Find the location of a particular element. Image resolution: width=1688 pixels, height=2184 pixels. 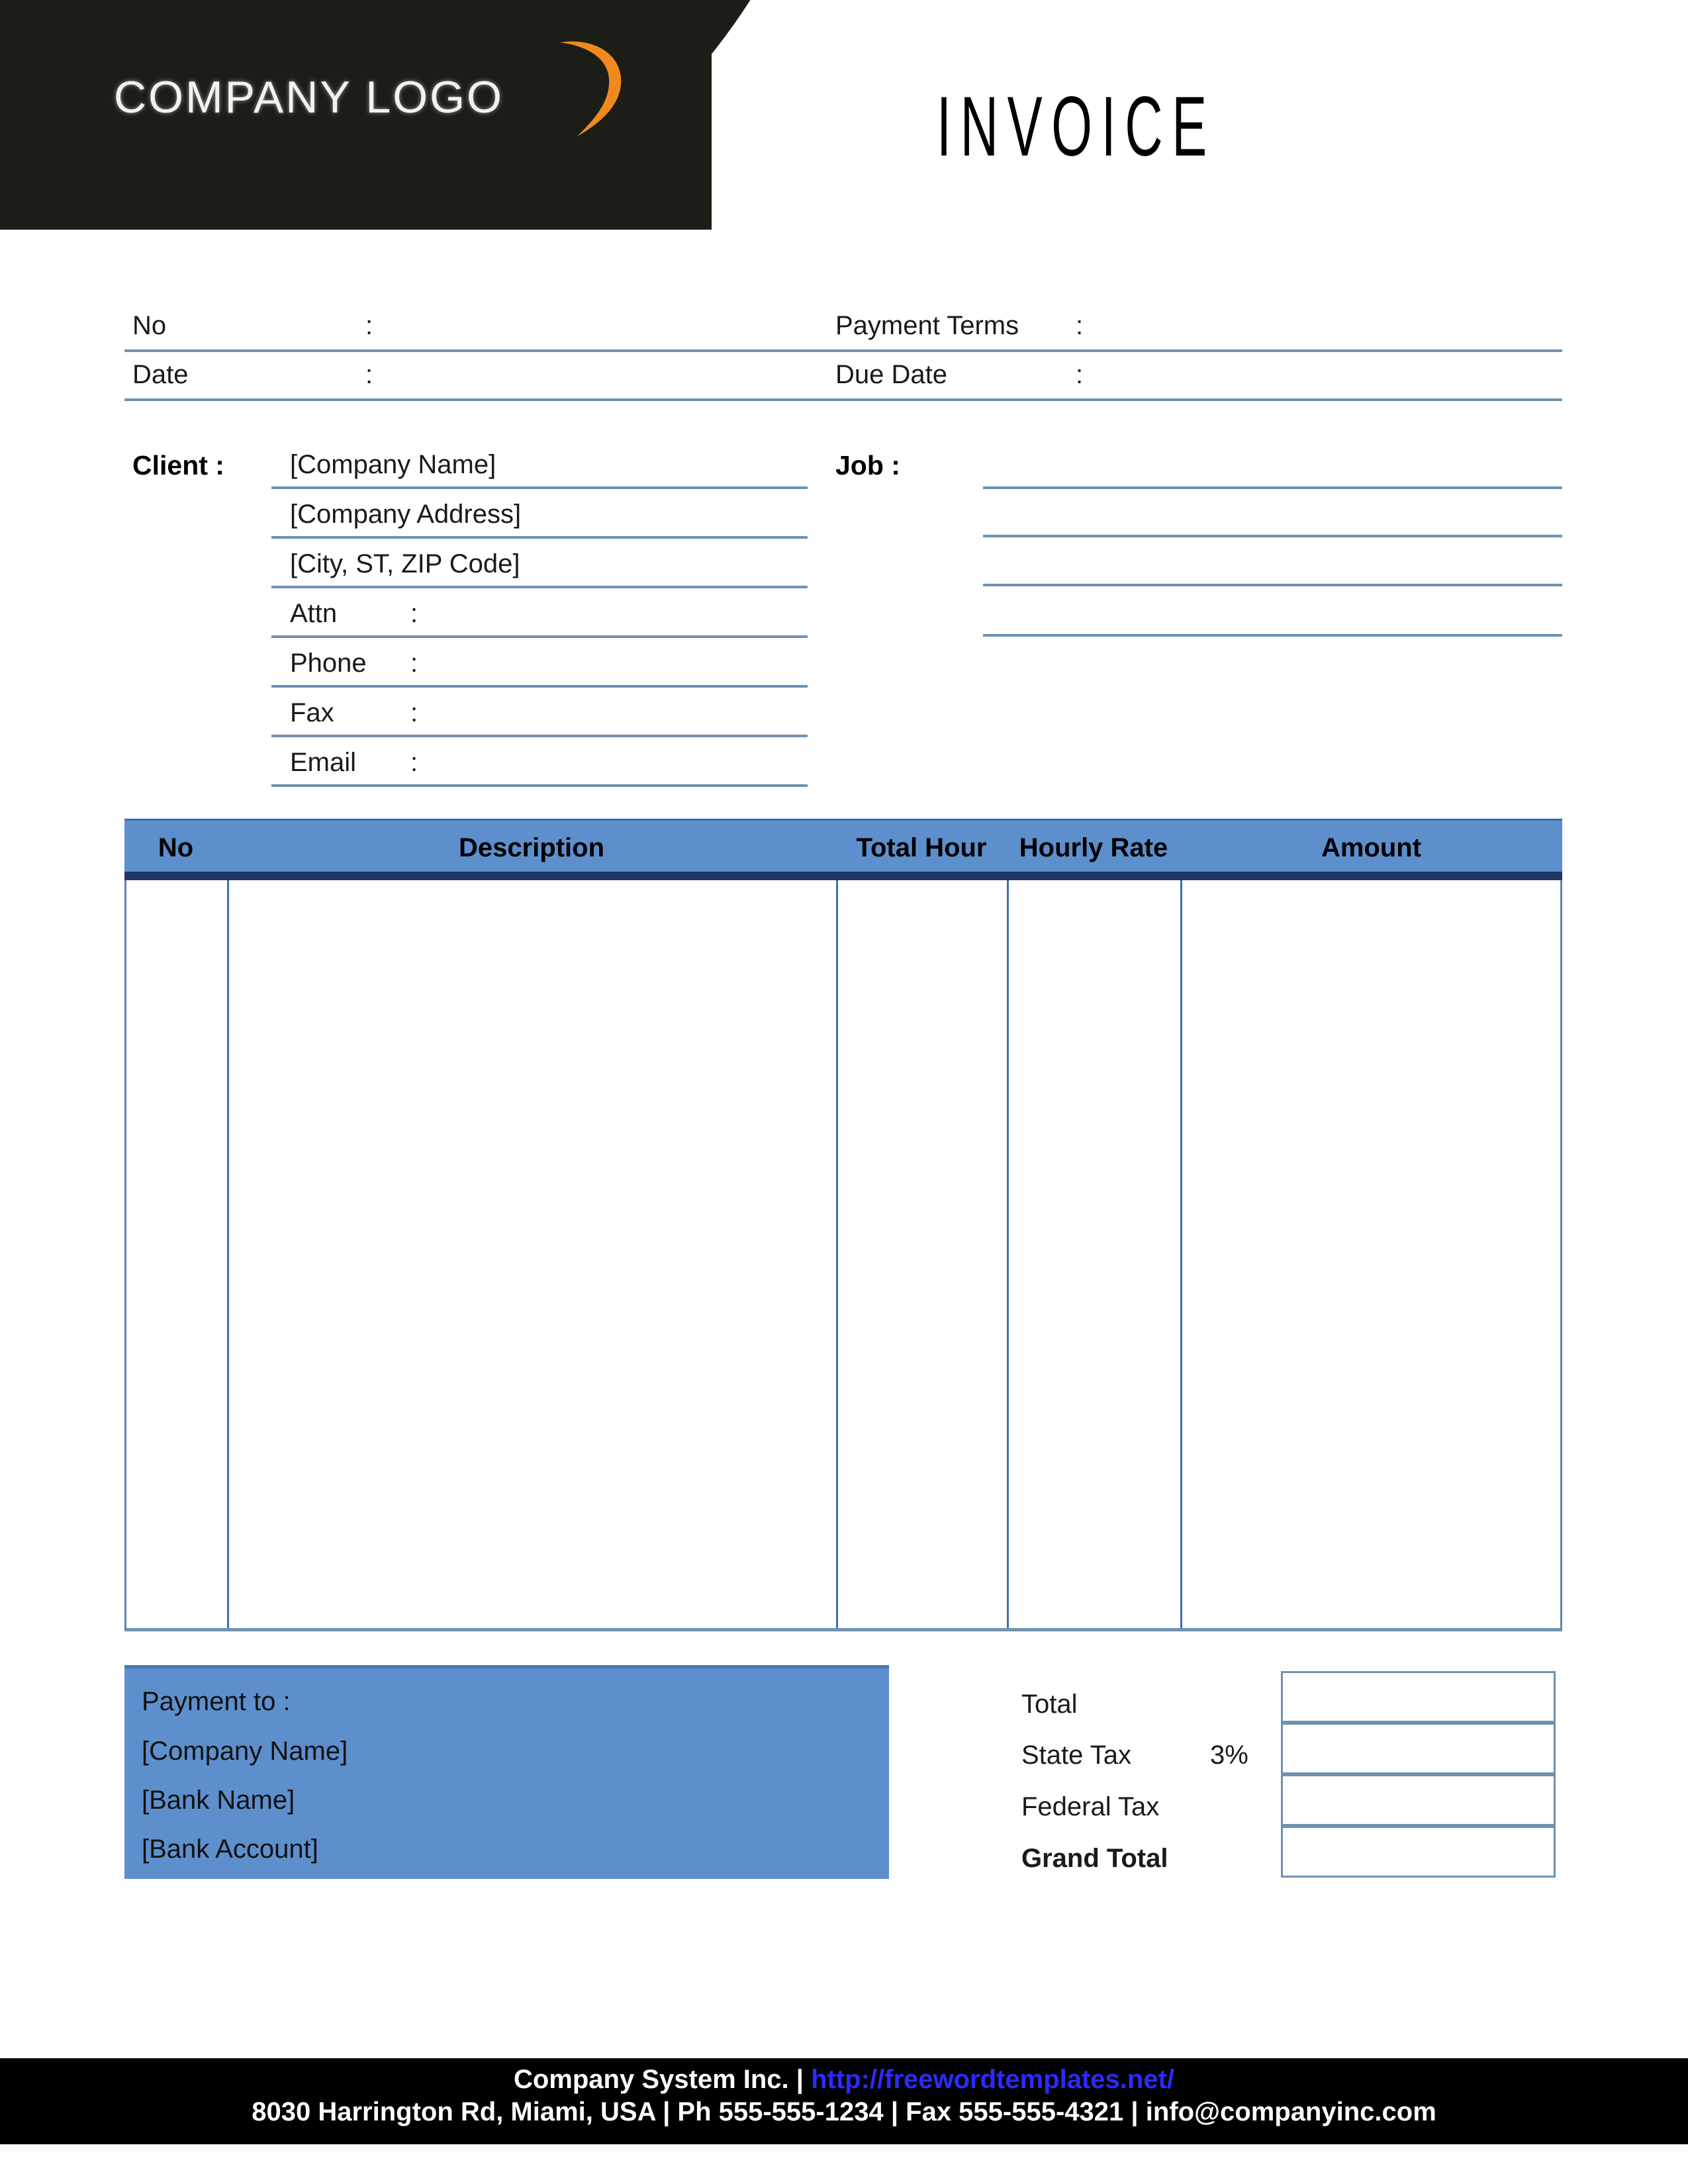

grand-total-value-box is located at coordinates (1418, 1852).